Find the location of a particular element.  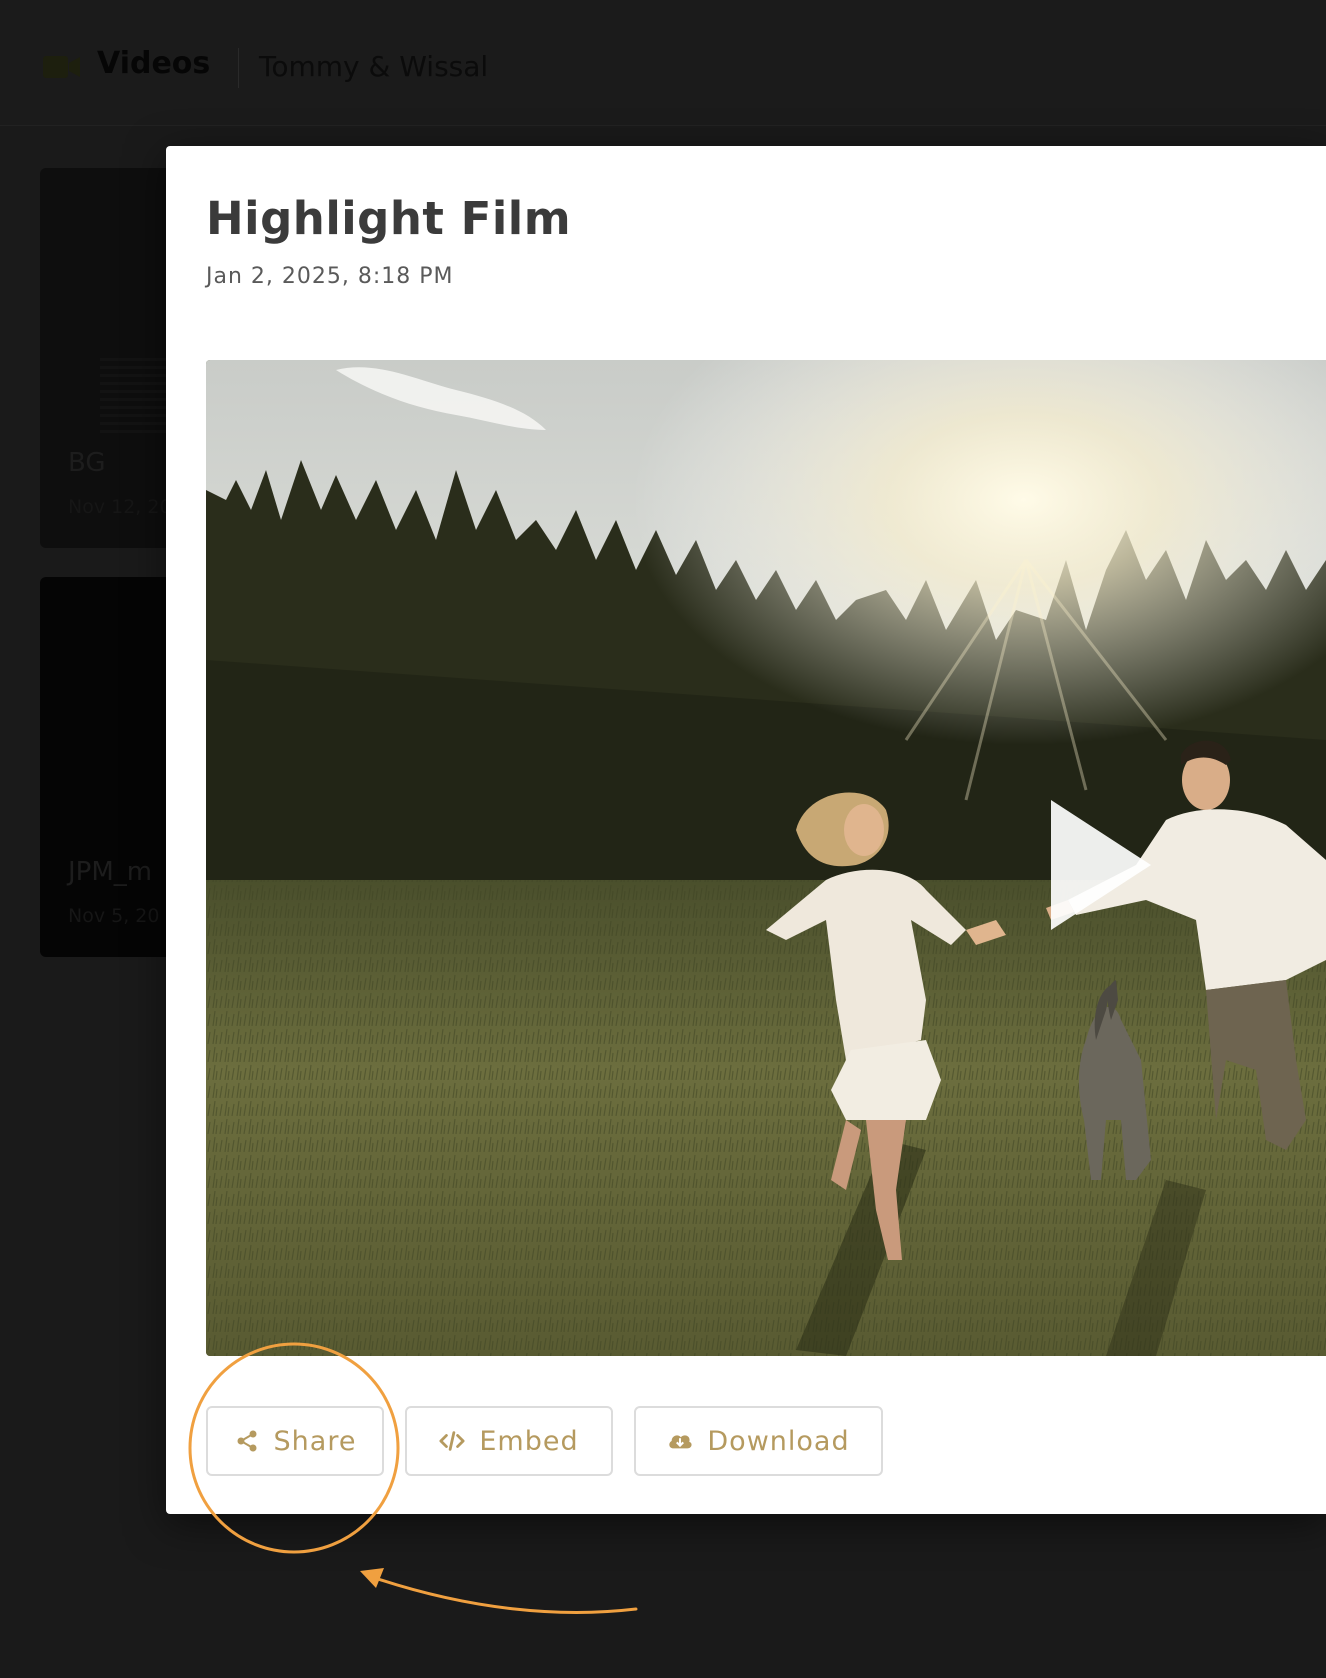

embed-button-label: Embed is located at coordinates (529, 1441).